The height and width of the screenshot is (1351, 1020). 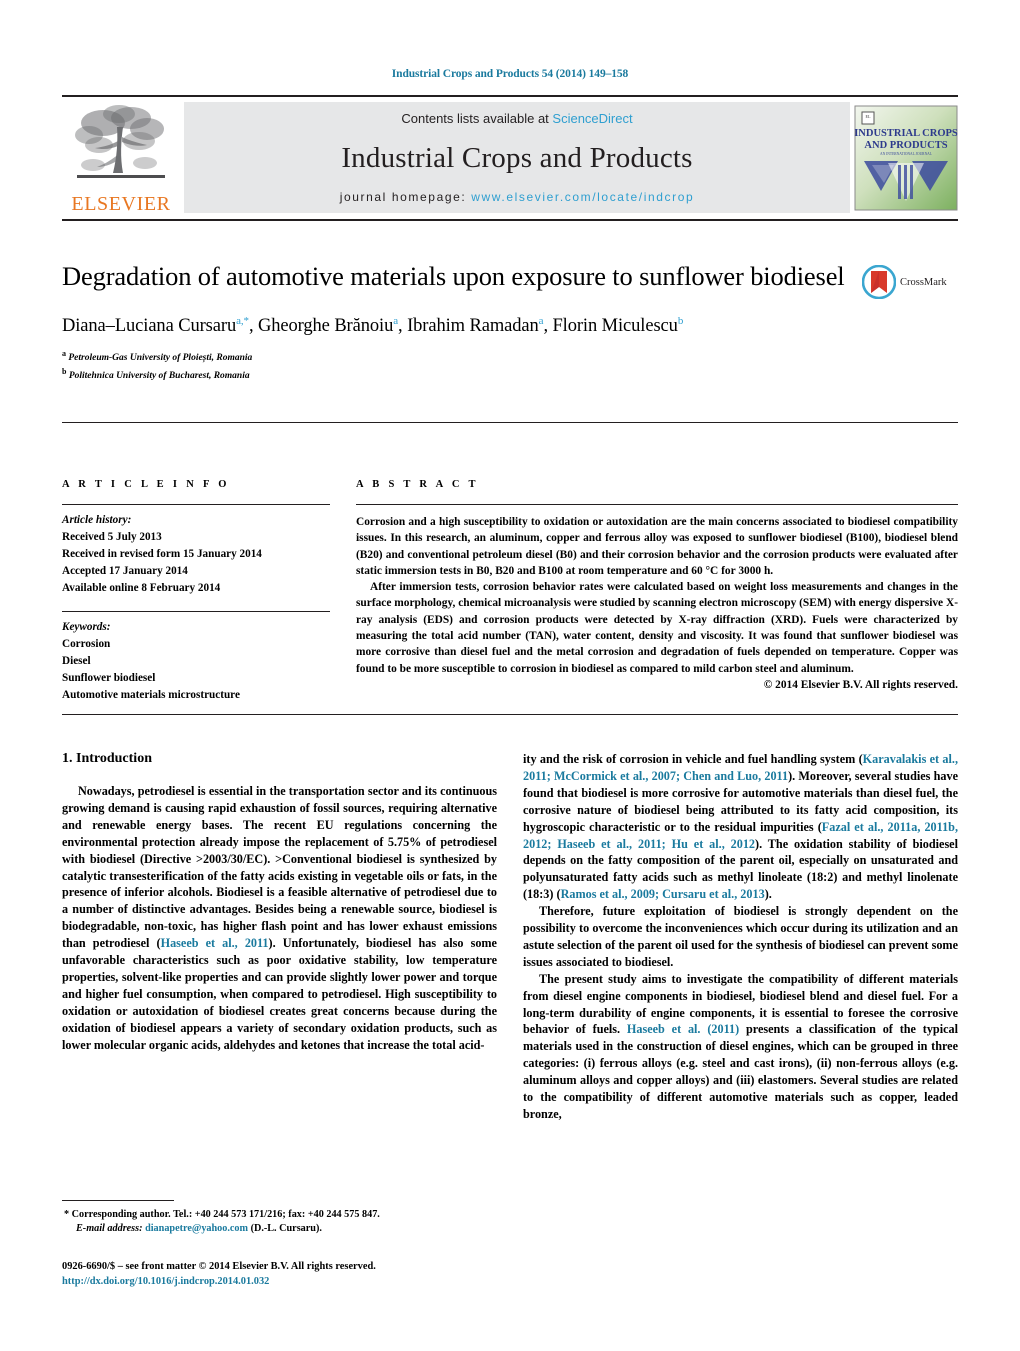 I want to click on article-info-rule, so click(x=196, y=504).